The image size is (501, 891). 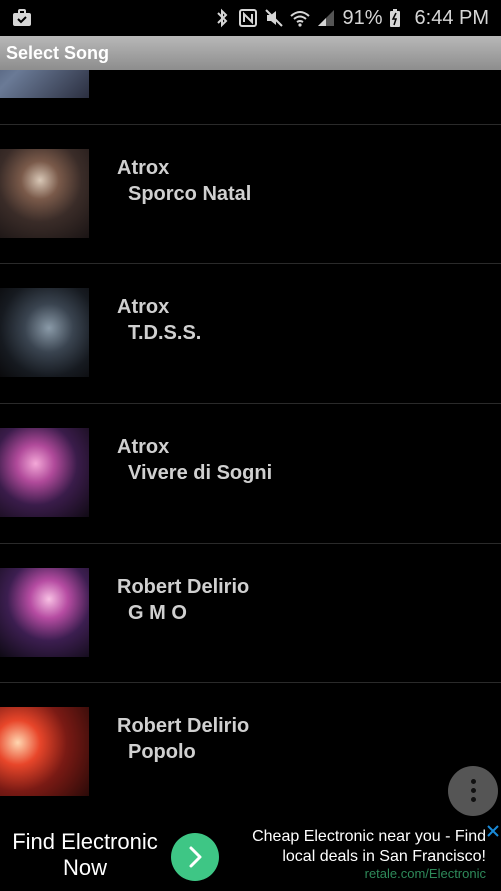 I want to click on chevron-right-icon, so click(x=195, y=857).